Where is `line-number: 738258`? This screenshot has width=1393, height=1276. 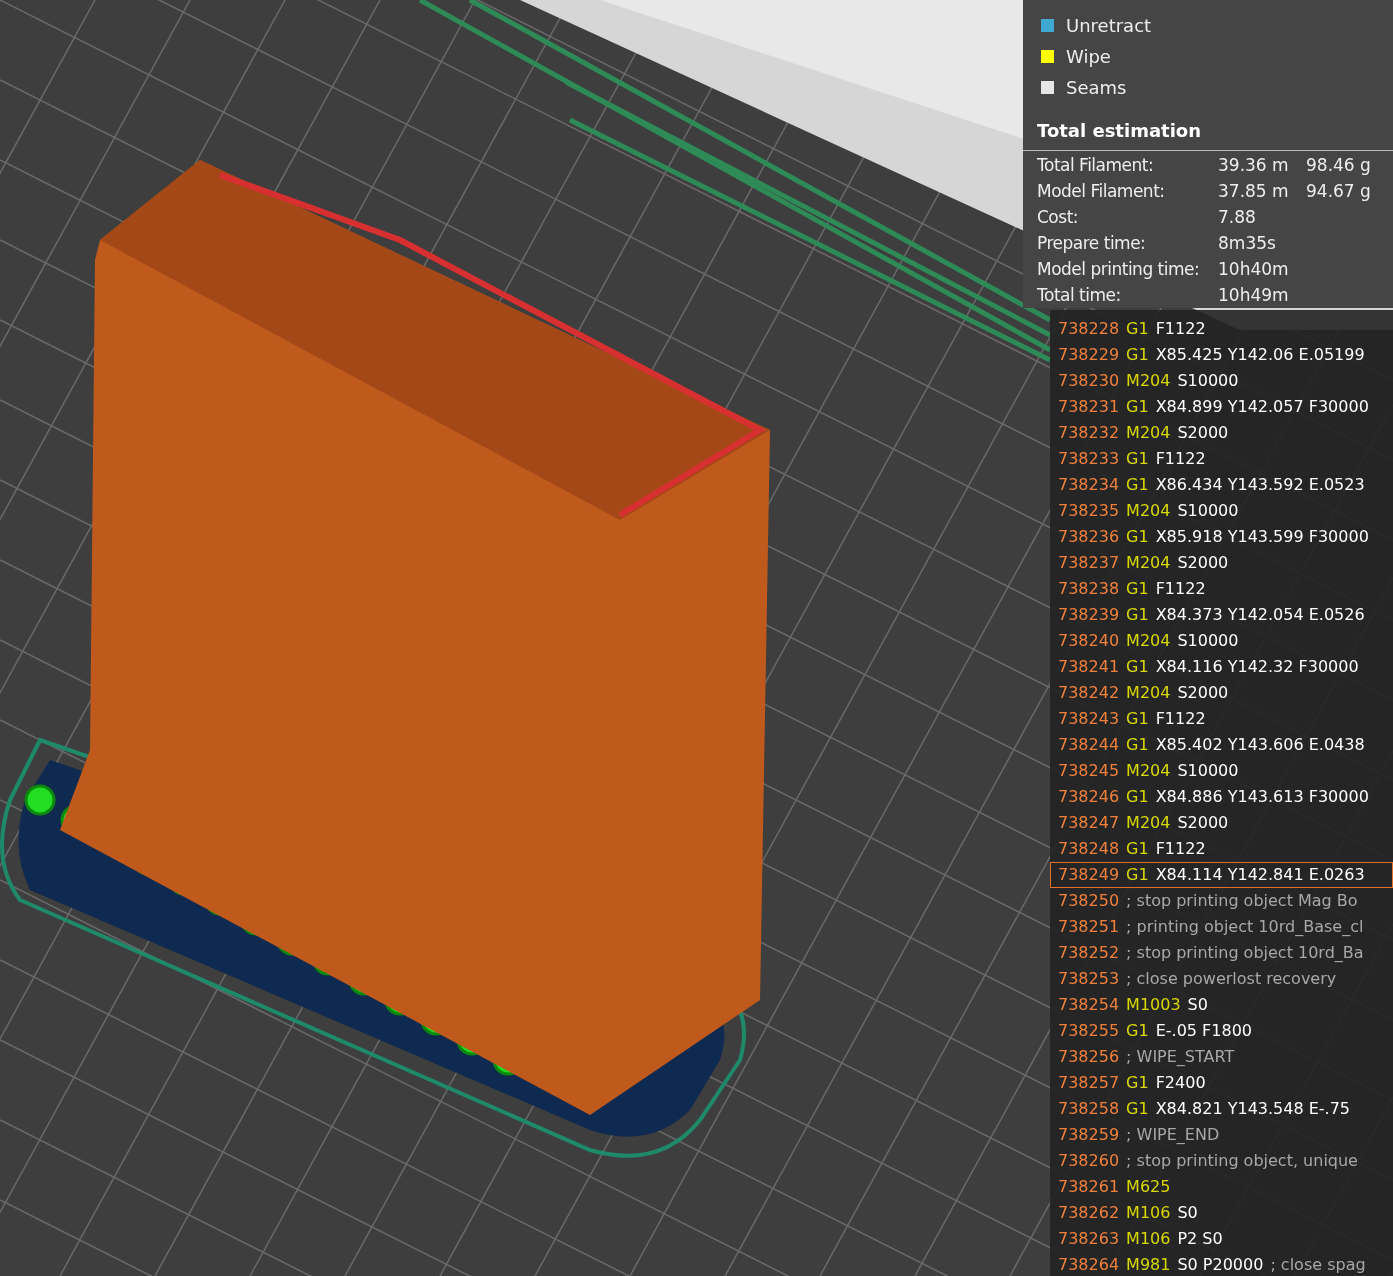
line-number: 738258 is located at coordinates (1089, 1109).